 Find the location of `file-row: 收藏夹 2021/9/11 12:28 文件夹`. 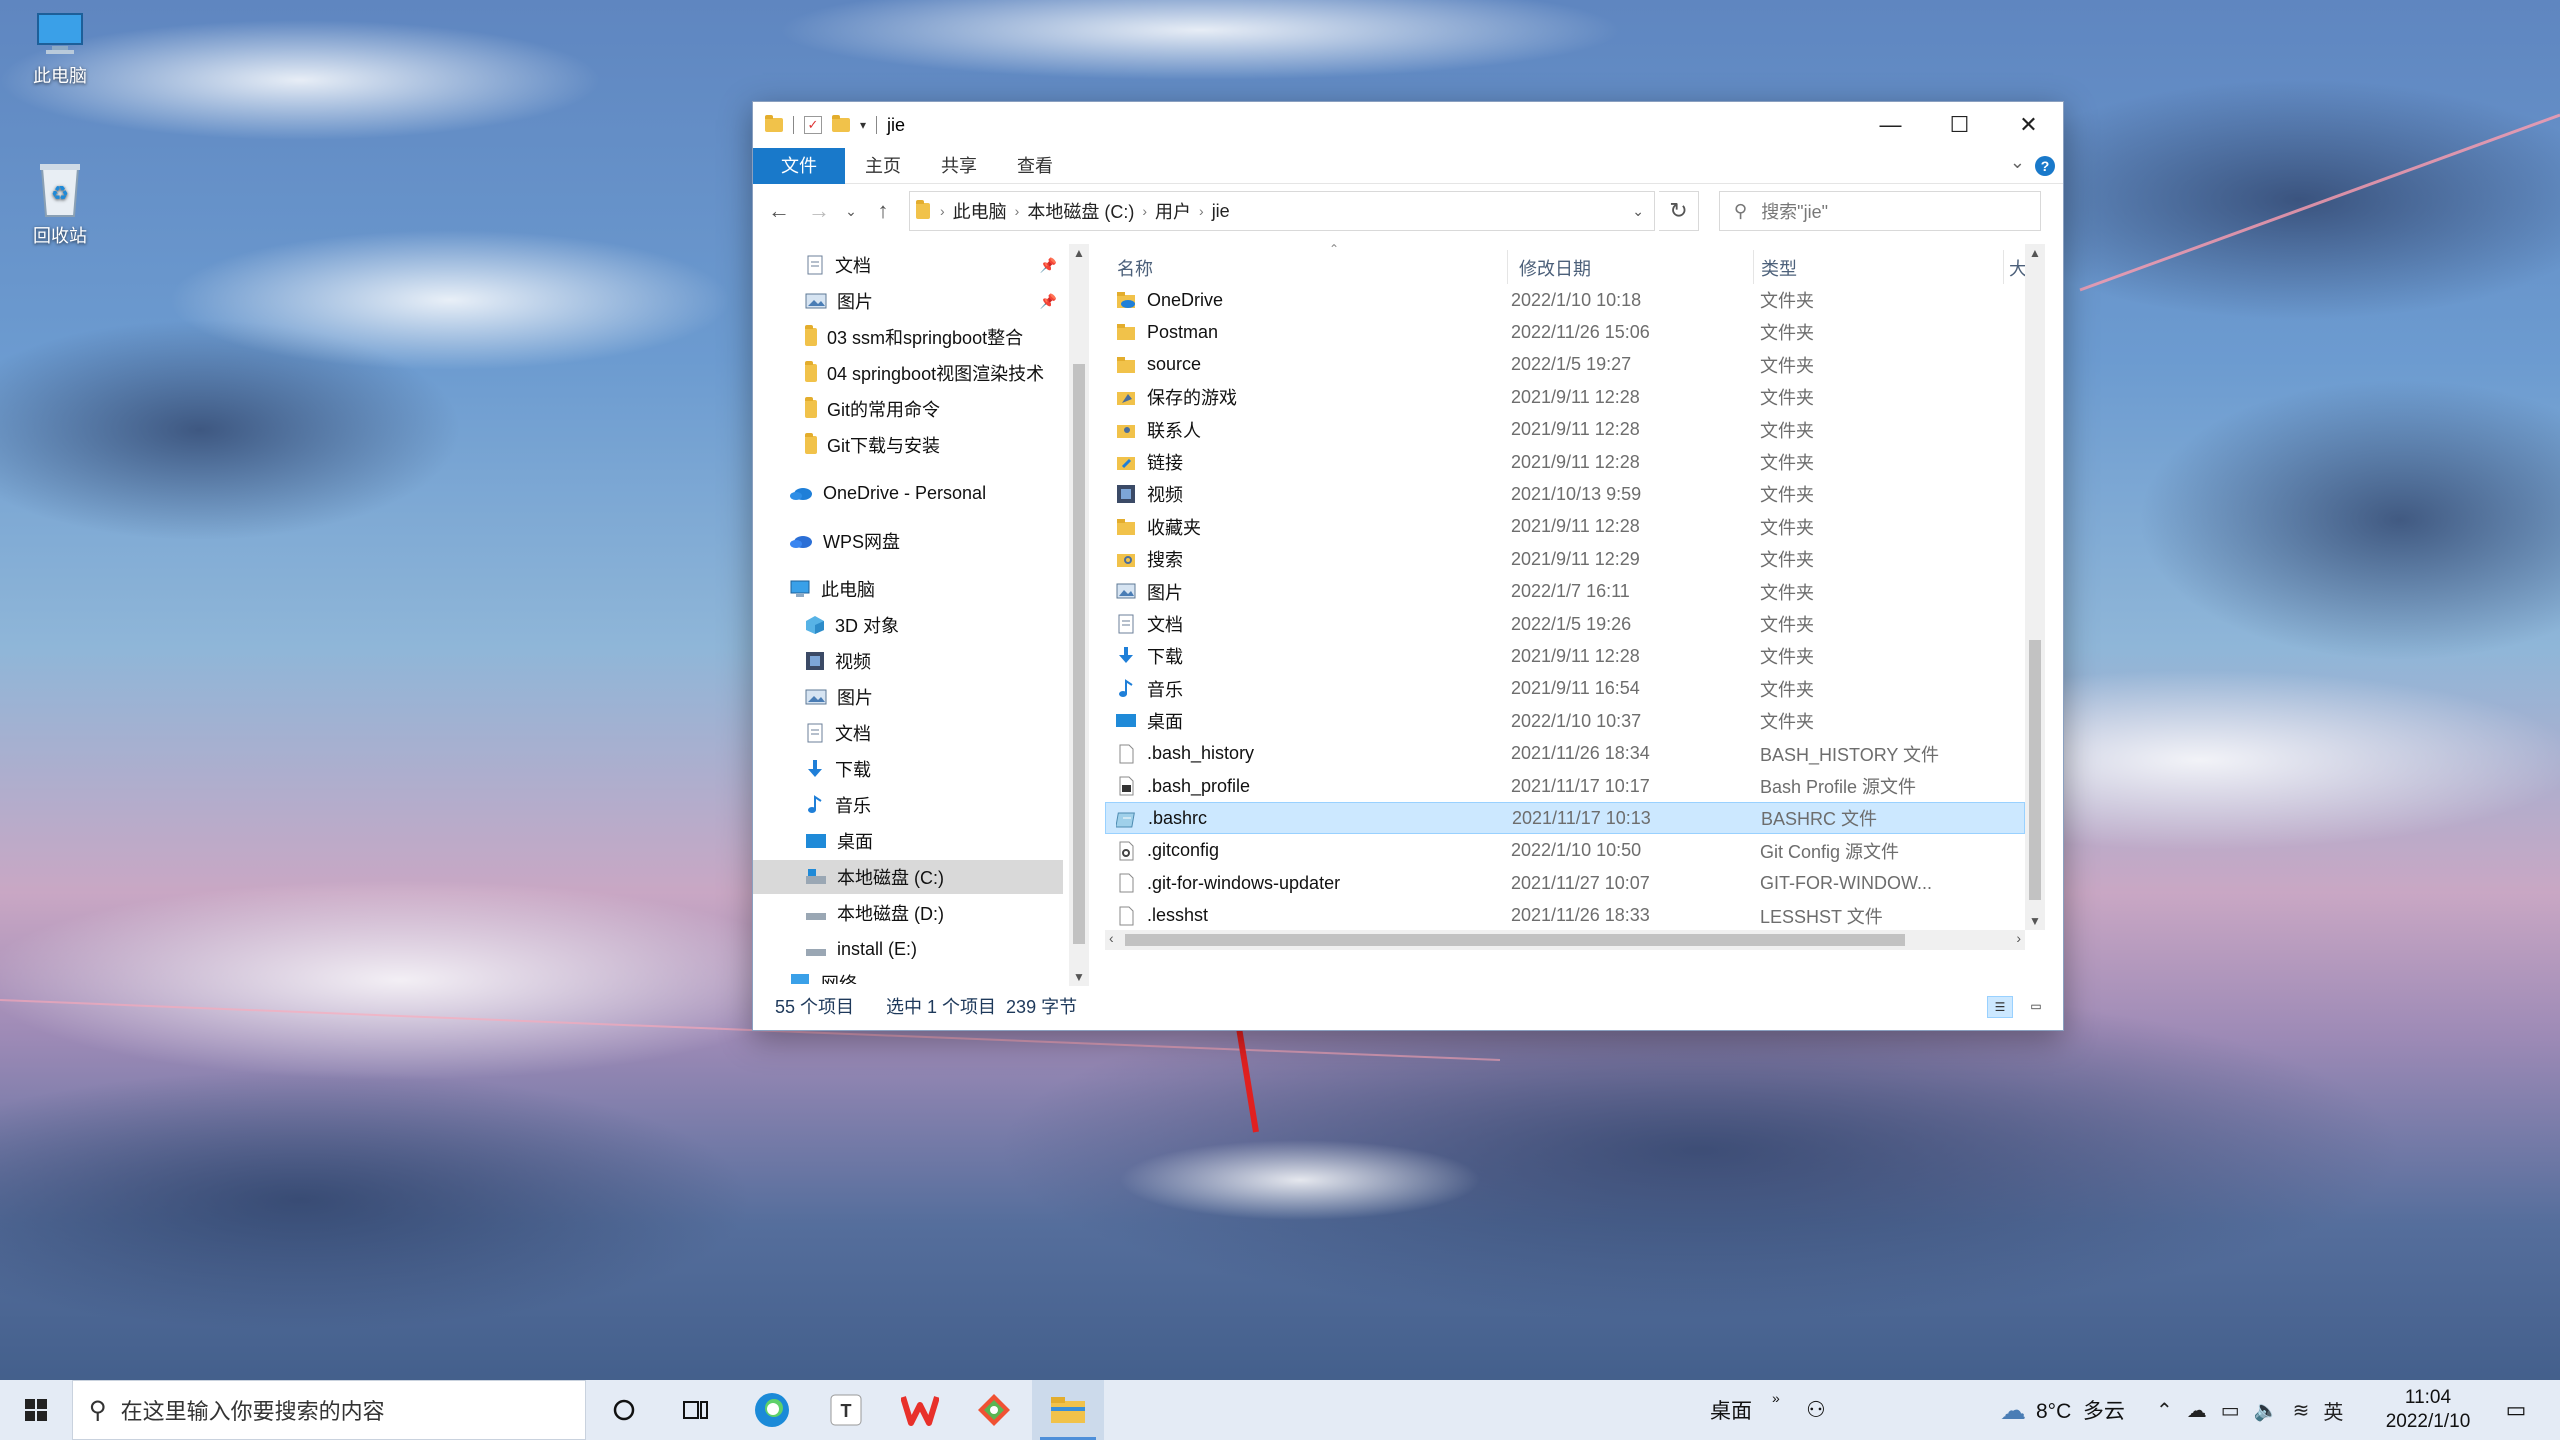

file-row: 收藏夹 2021/9/11 12:28 文件夹 is located at coordinates (1565, 527).